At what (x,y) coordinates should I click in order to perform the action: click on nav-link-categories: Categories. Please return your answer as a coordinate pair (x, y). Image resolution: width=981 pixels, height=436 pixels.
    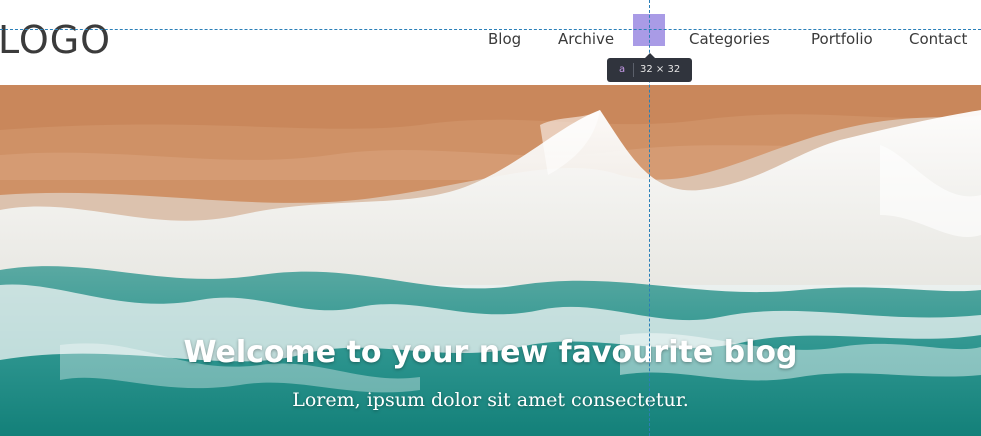
    Looking at the image, I should click on (729, 39).